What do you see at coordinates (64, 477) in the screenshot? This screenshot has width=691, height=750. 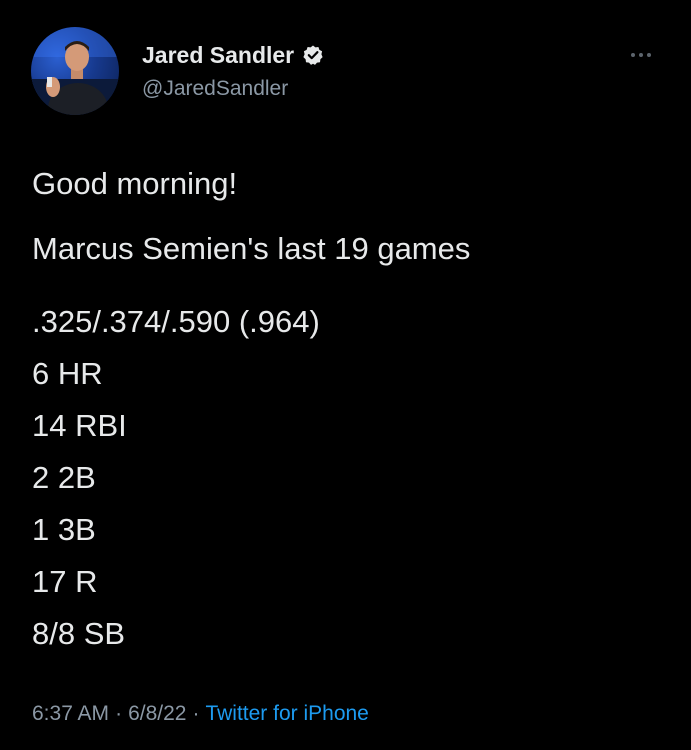 I see `stat-line: 2 2B` at bounding box center [64, 477].